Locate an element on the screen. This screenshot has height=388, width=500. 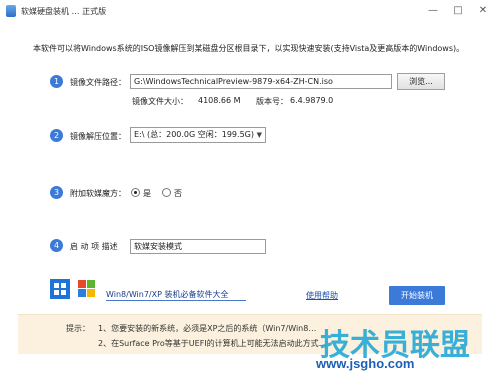
app-icon is located at coordinates (11, 11).